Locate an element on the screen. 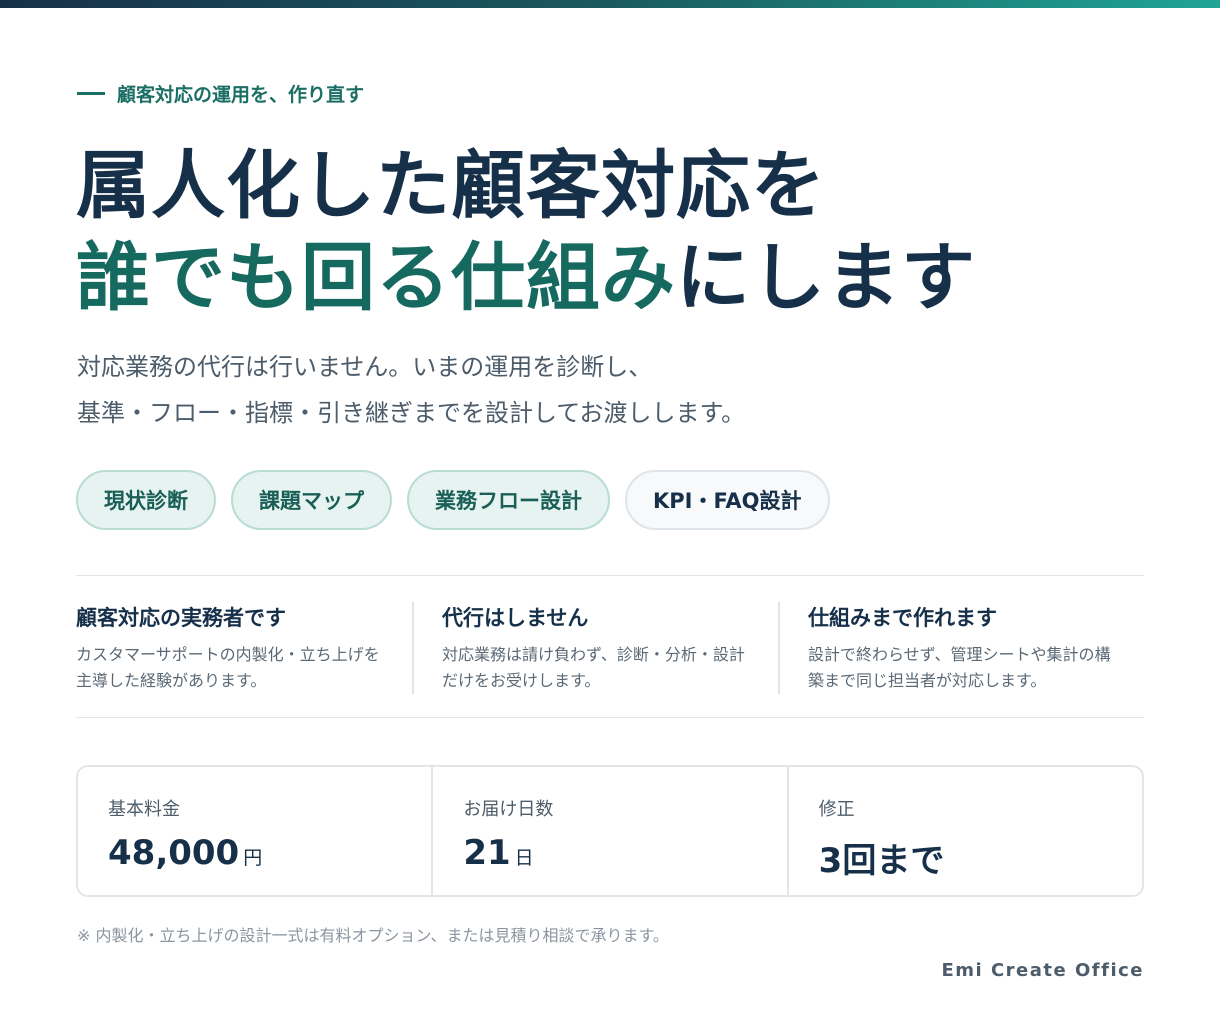 The width and height of the screenshot is (1220, 1016). feature-title: 代行はしません is located at coordinates (515, 618).